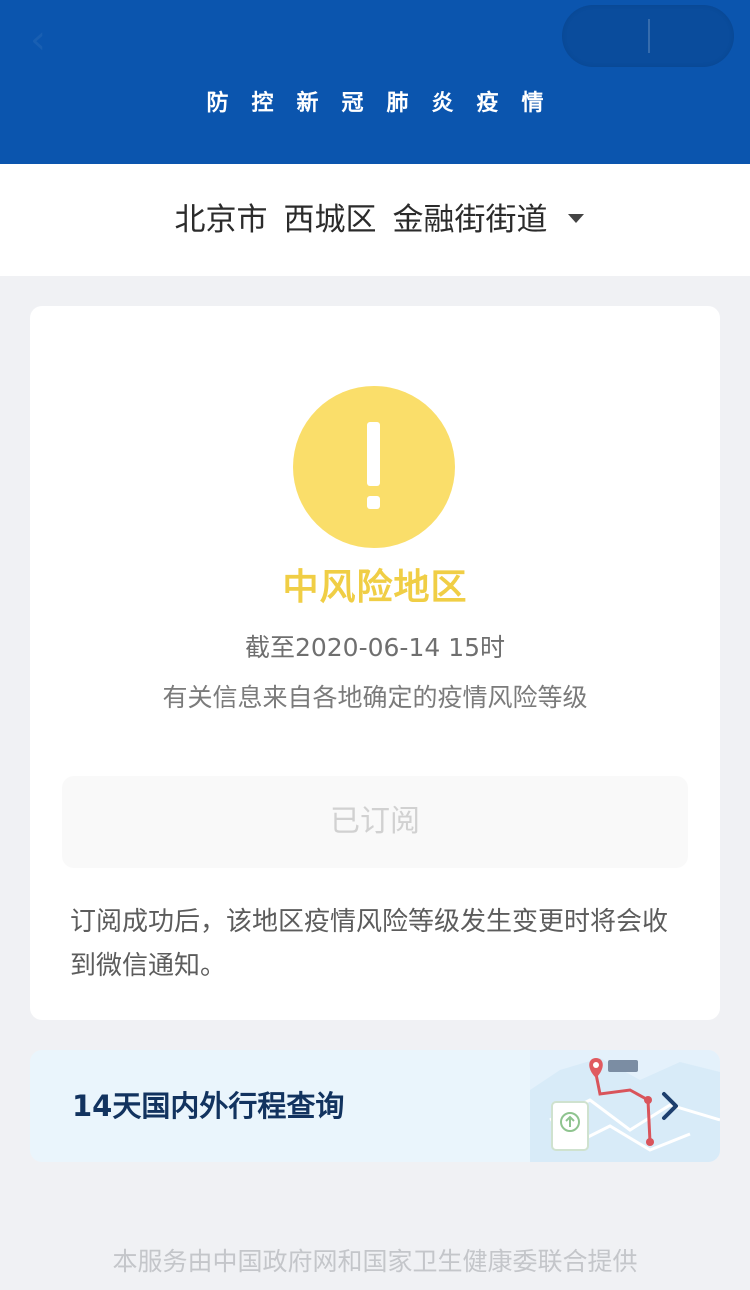 The image size is (750, 1290). I want to click on map-illustration-icon, so click(625, 1106).